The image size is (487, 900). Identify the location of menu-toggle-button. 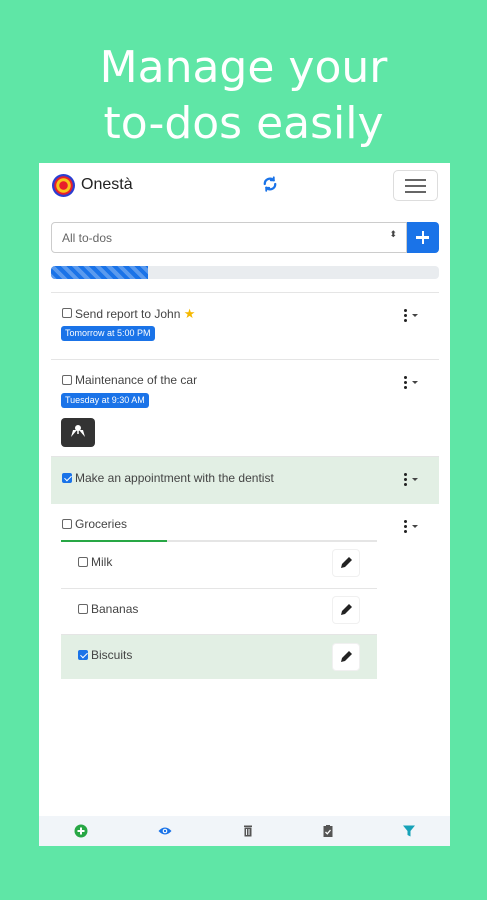
(415, 185).